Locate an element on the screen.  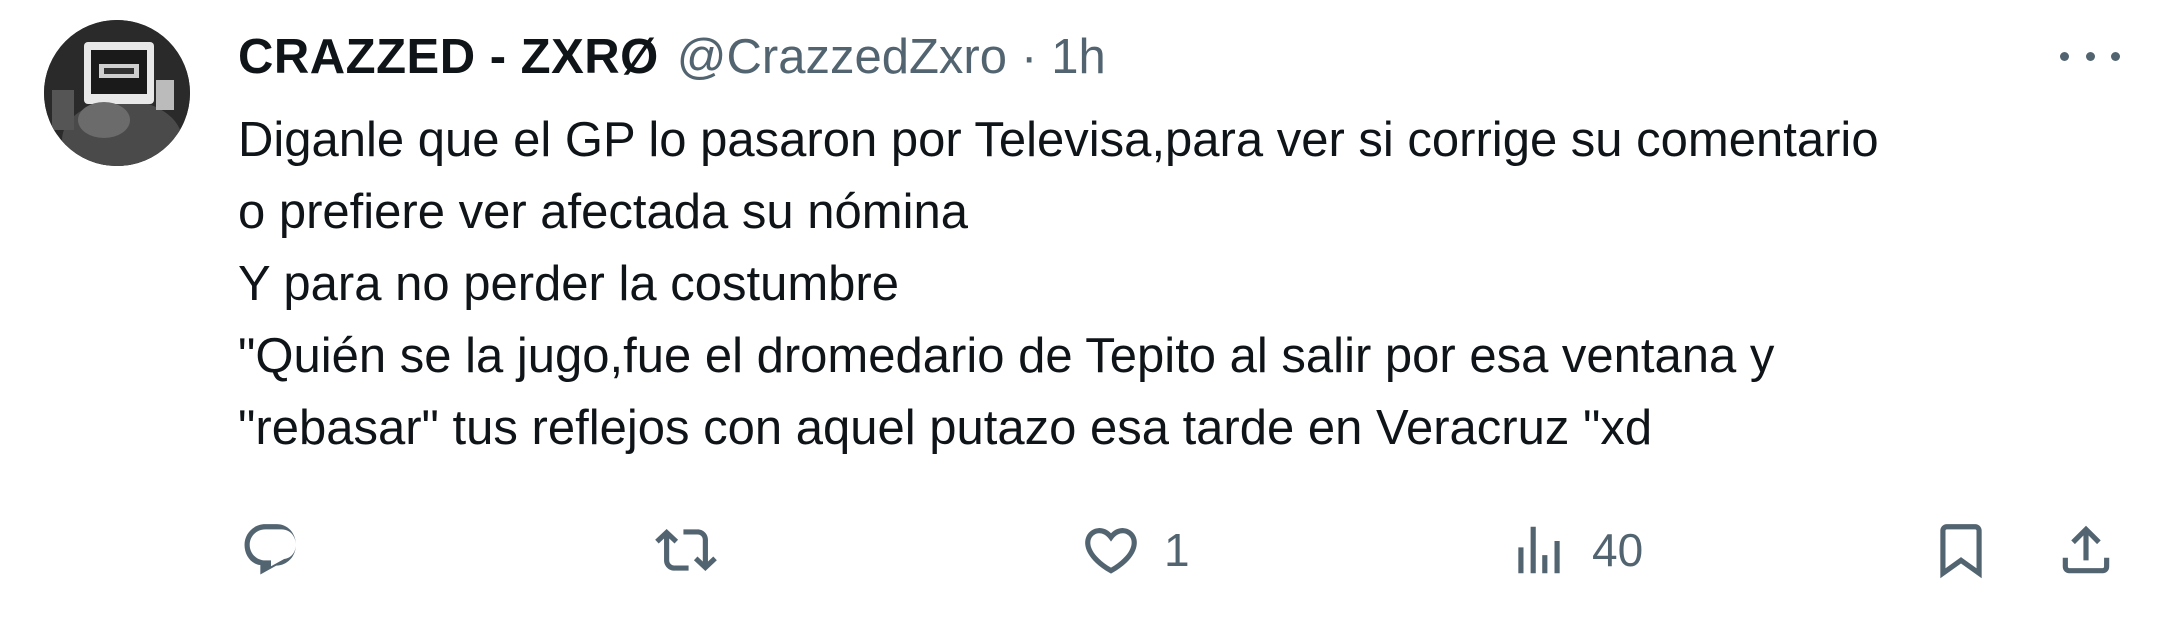
bookmark-icon is located at coordinates (1961, 551).